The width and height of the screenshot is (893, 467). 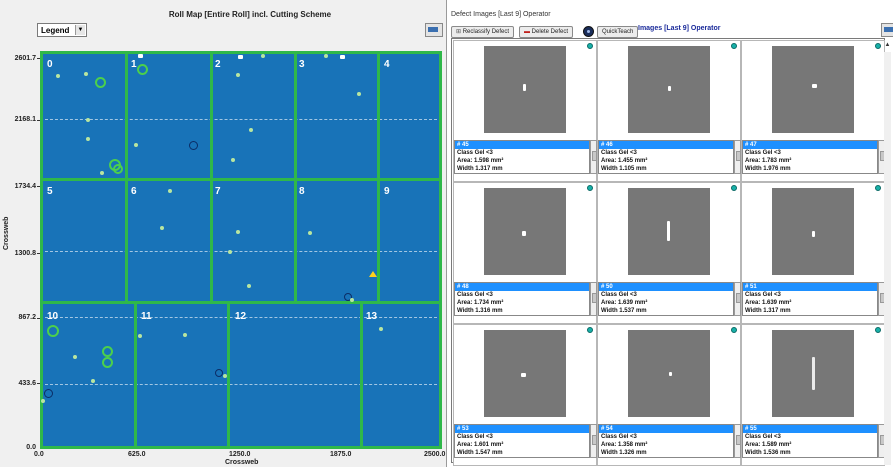 I want to click on scroll-up-icon: ▲, so click(x=887, y=45).